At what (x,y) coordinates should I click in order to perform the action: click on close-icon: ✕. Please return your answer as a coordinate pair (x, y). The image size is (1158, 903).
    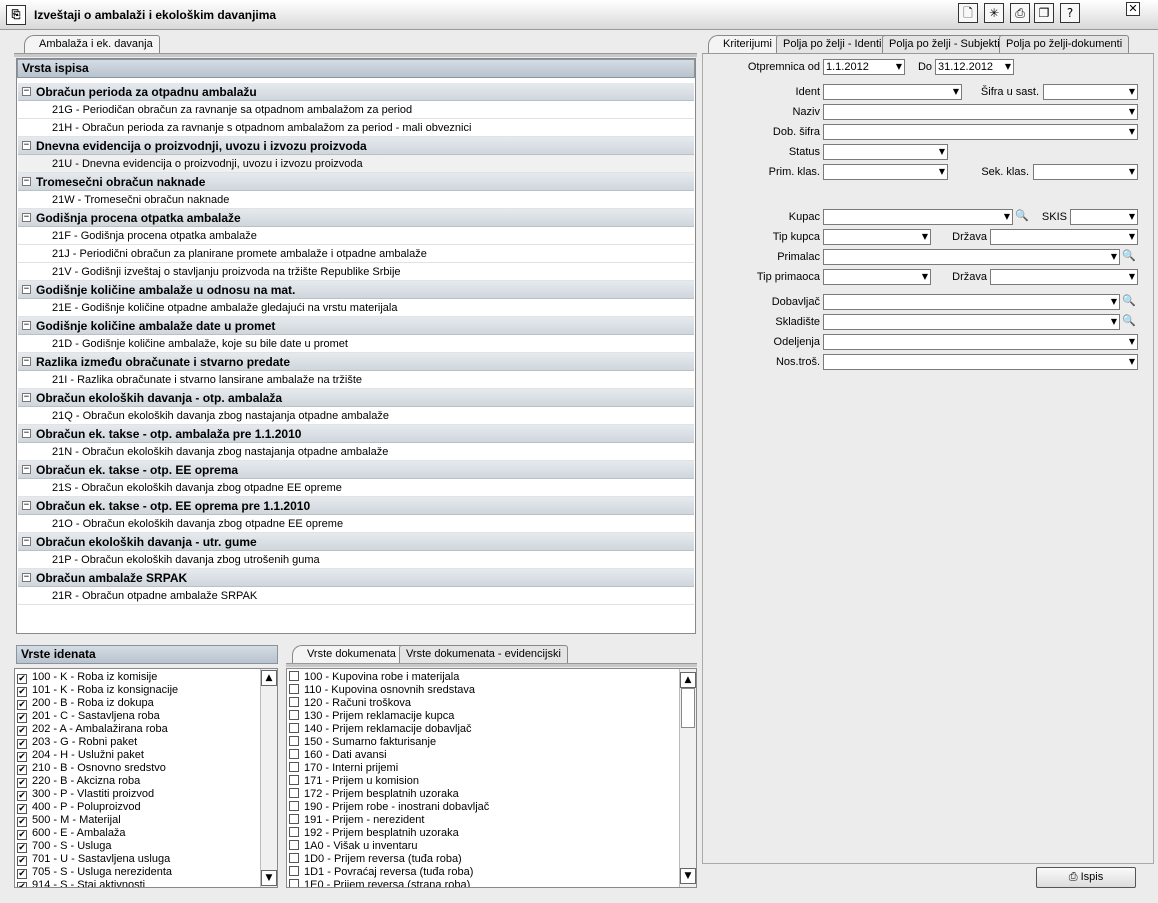
    Looking at the image, I should click on (1133, 9).